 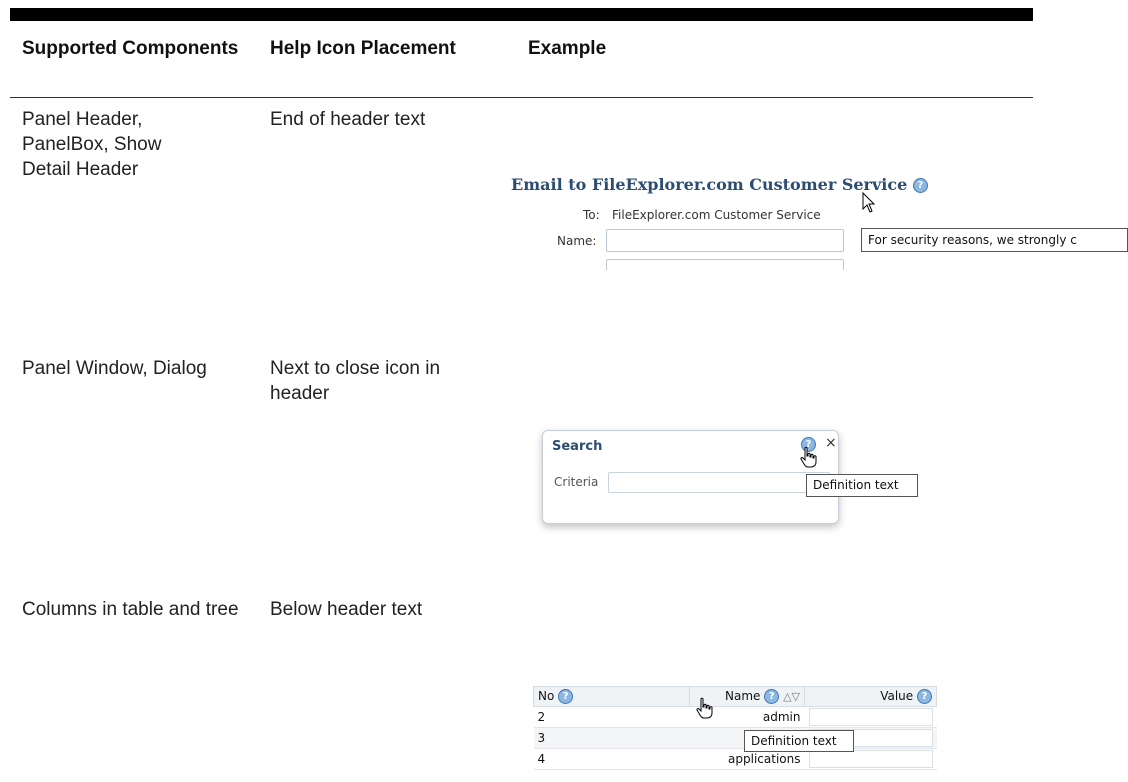 I want to click on cell-no: 3, so click(x=611, y=738).